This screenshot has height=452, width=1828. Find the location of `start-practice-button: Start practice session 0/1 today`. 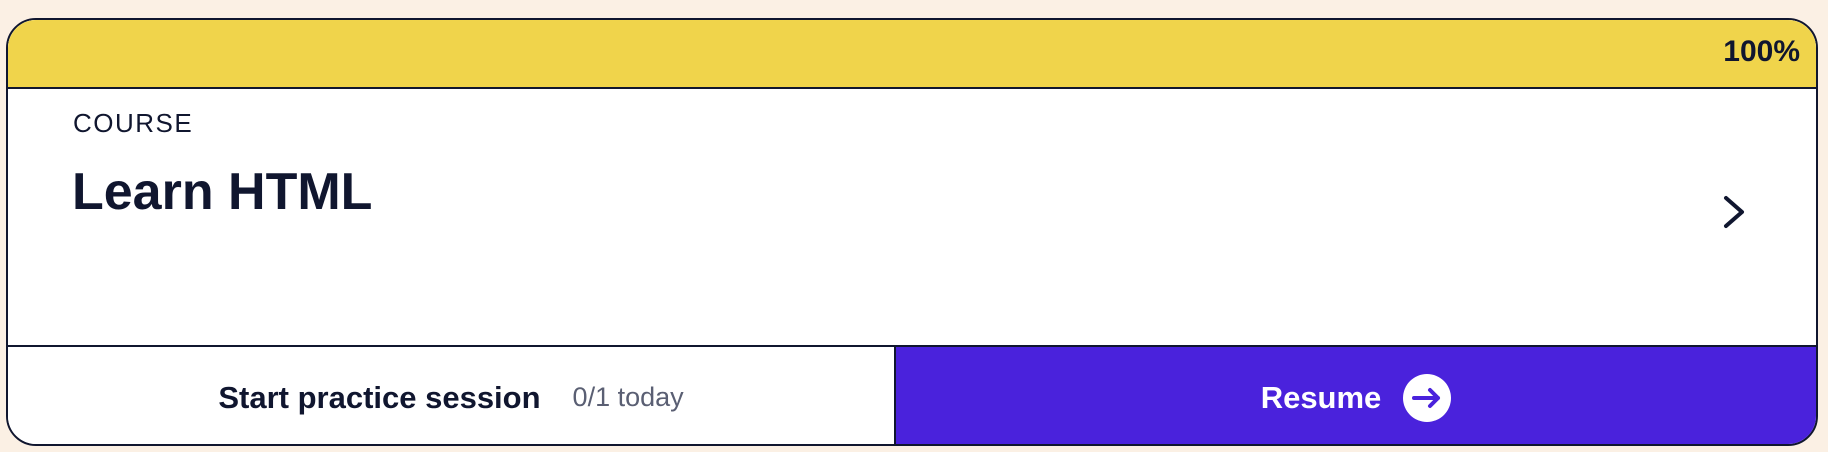

start-practice-button: Start practice session 0/1 today is located at coordinates (452, 395).